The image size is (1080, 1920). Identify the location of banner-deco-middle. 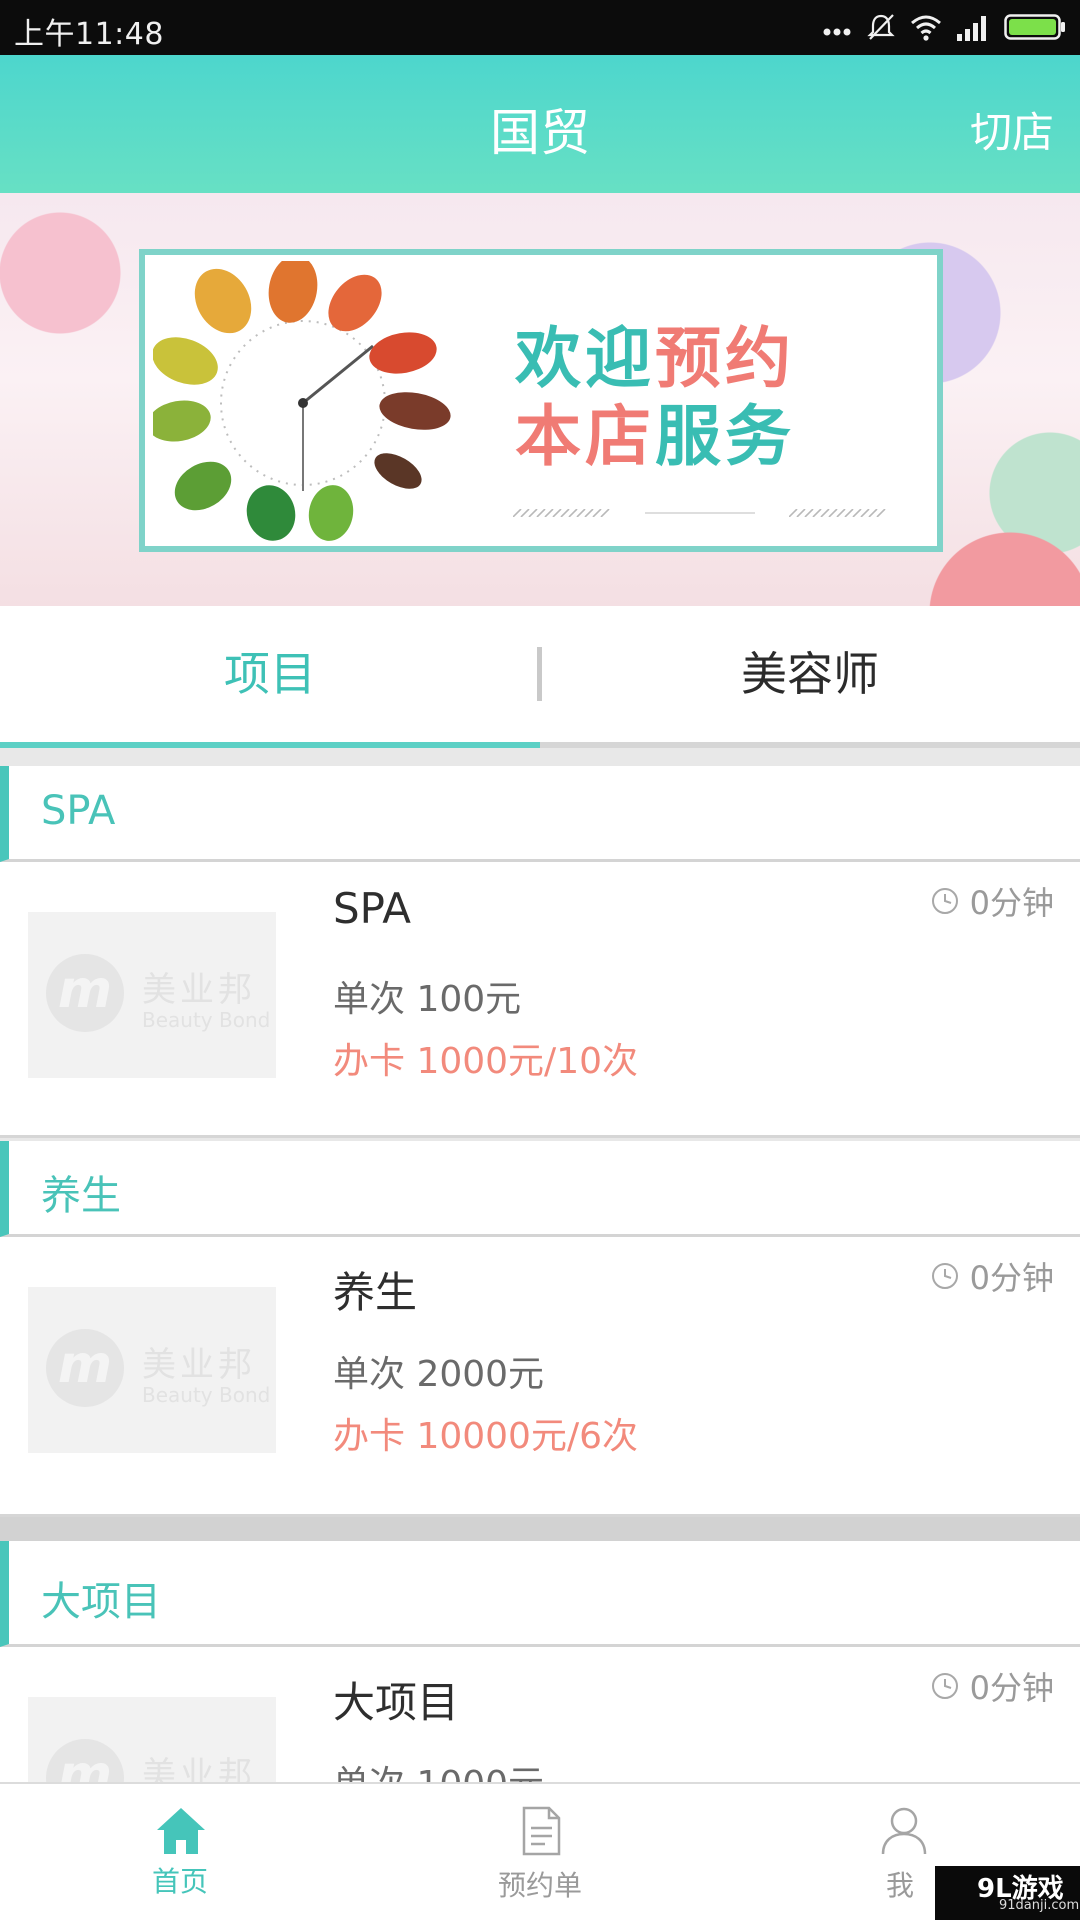
(700, 513).